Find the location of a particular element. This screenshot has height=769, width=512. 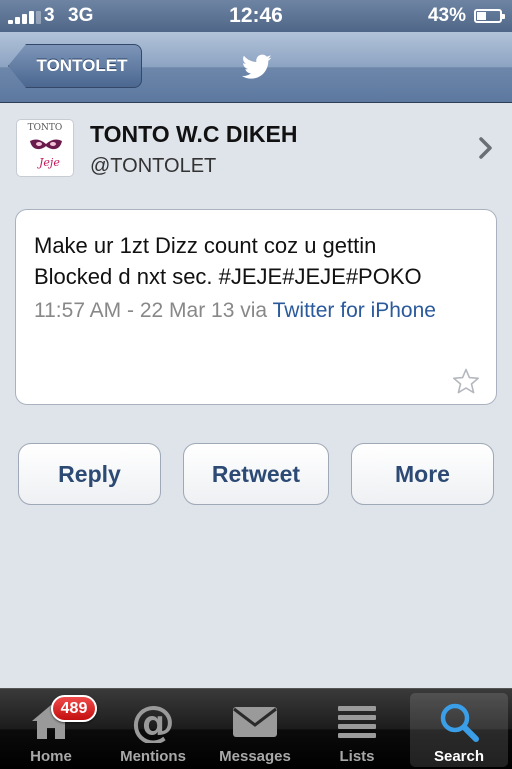

tab-search: Search is located at coordinates (459, 730).